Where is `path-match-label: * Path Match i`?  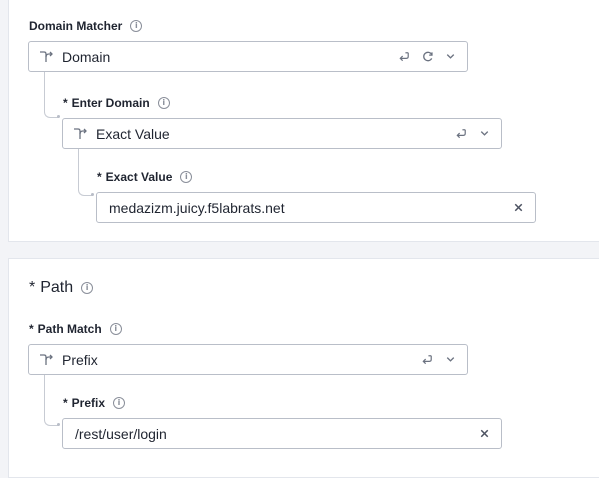
path-match-label: * Path Match i is located at coordinates (75, 329).